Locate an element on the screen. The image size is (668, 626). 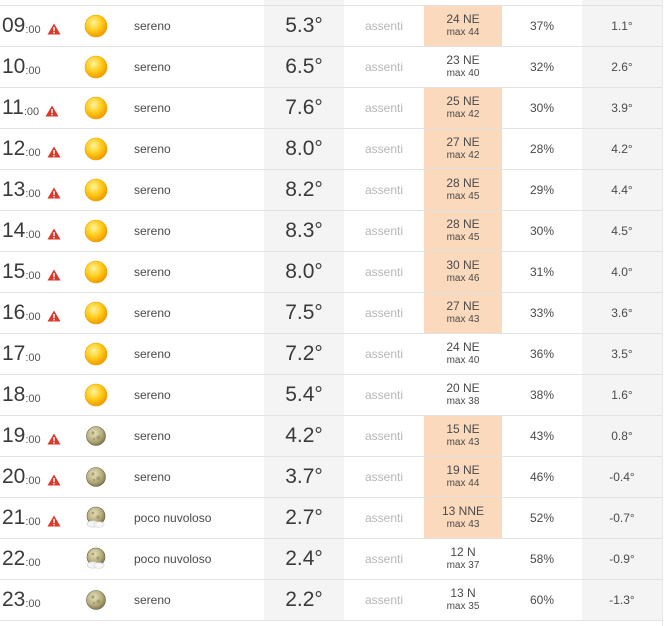
hour-cell: 13:00 is located at coordinates (42, 190).